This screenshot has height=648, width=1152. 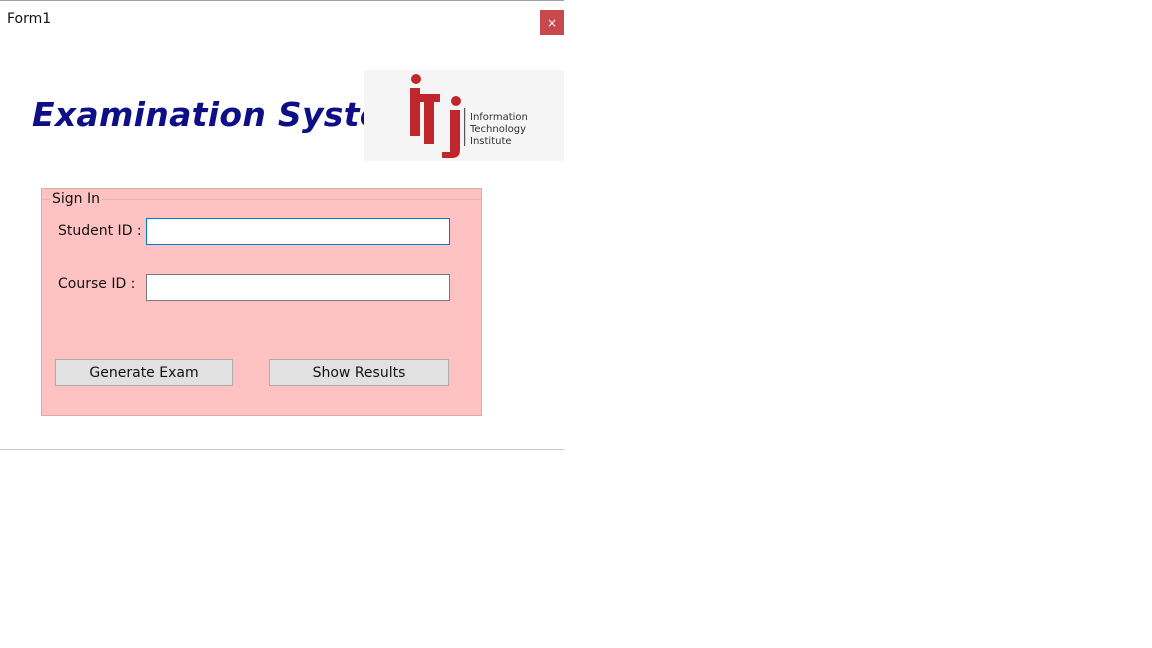 I want to click on close-button: ×, so click(x=552, y=22).